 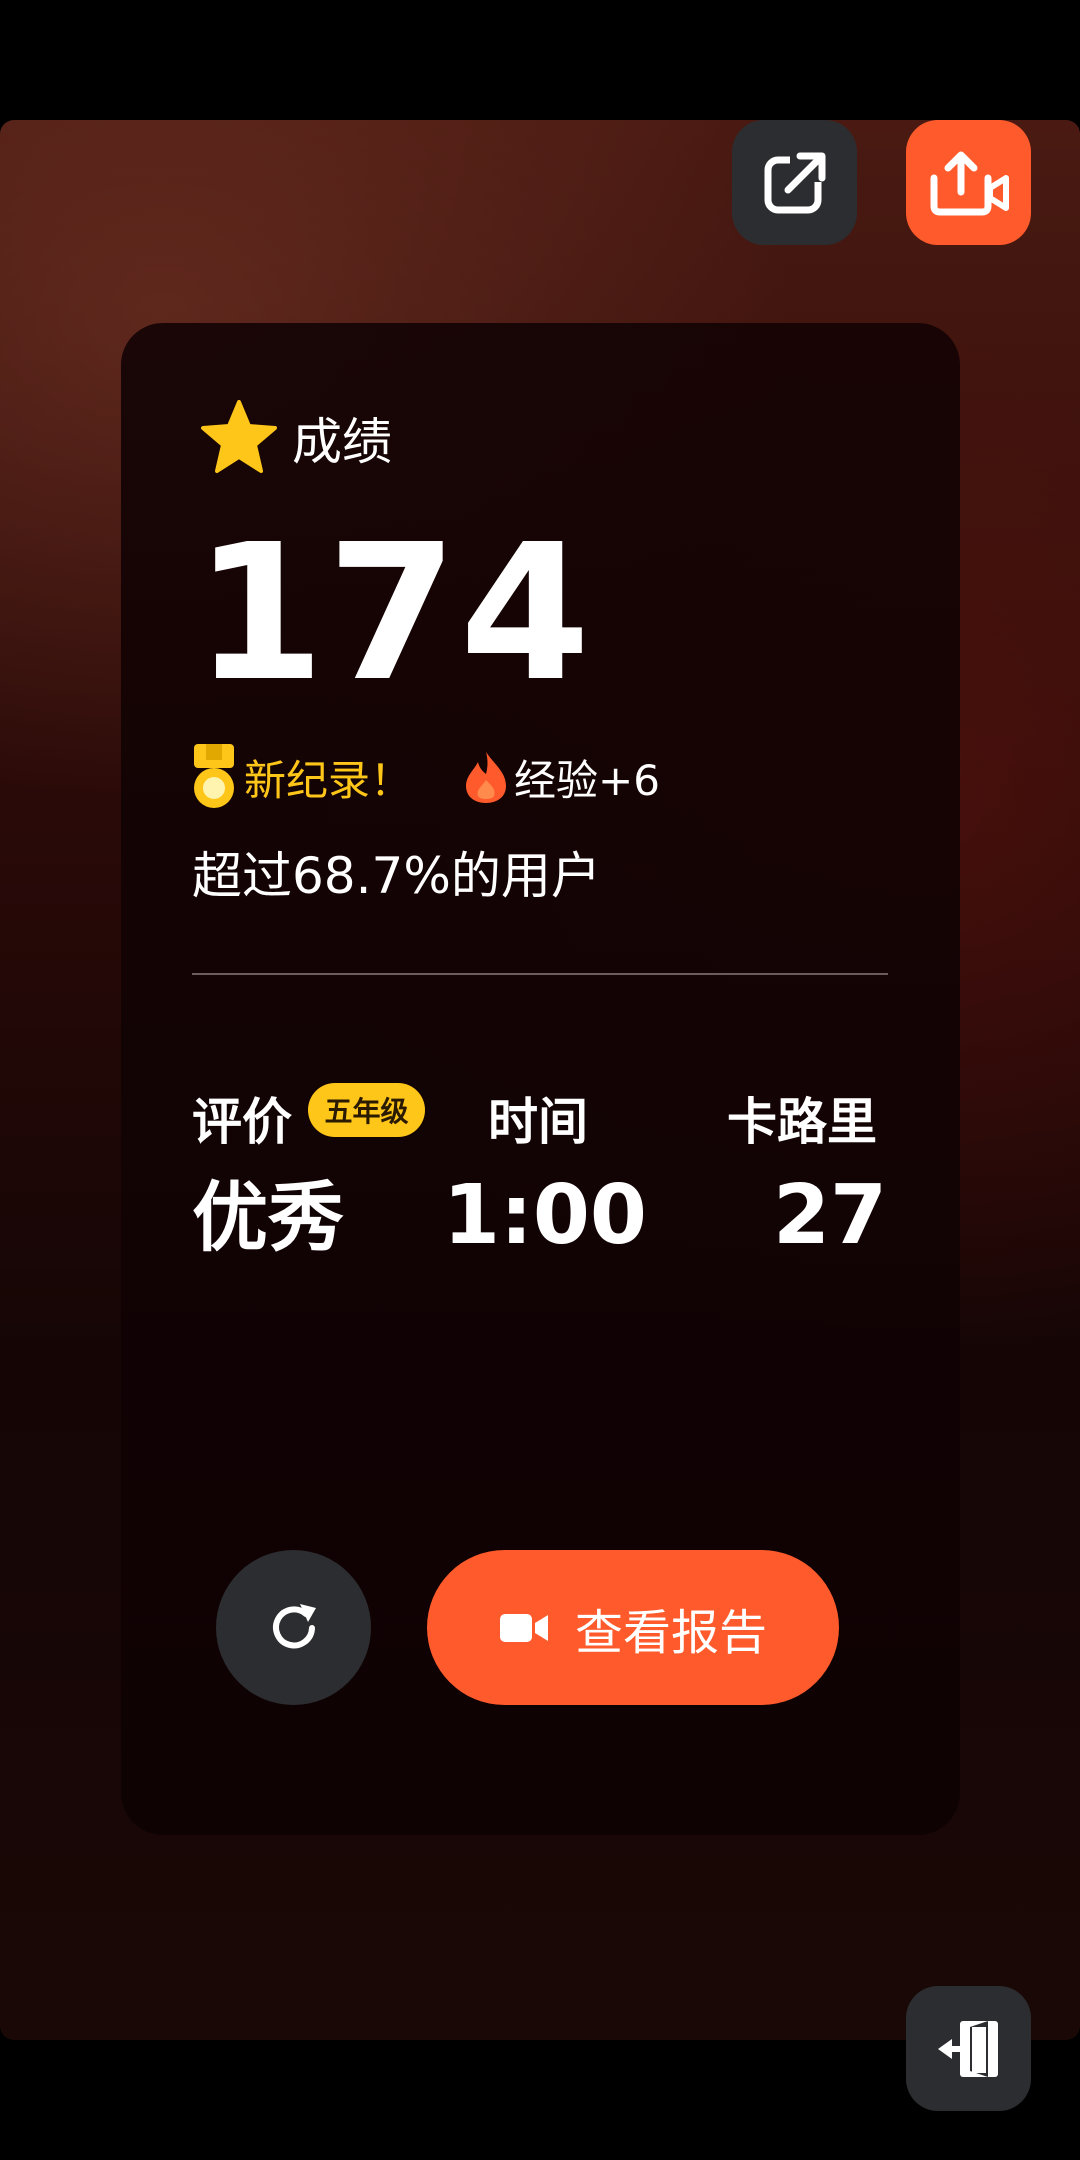 I want to click on view-report-button: 查看报告, so click(x=633, y=1627).